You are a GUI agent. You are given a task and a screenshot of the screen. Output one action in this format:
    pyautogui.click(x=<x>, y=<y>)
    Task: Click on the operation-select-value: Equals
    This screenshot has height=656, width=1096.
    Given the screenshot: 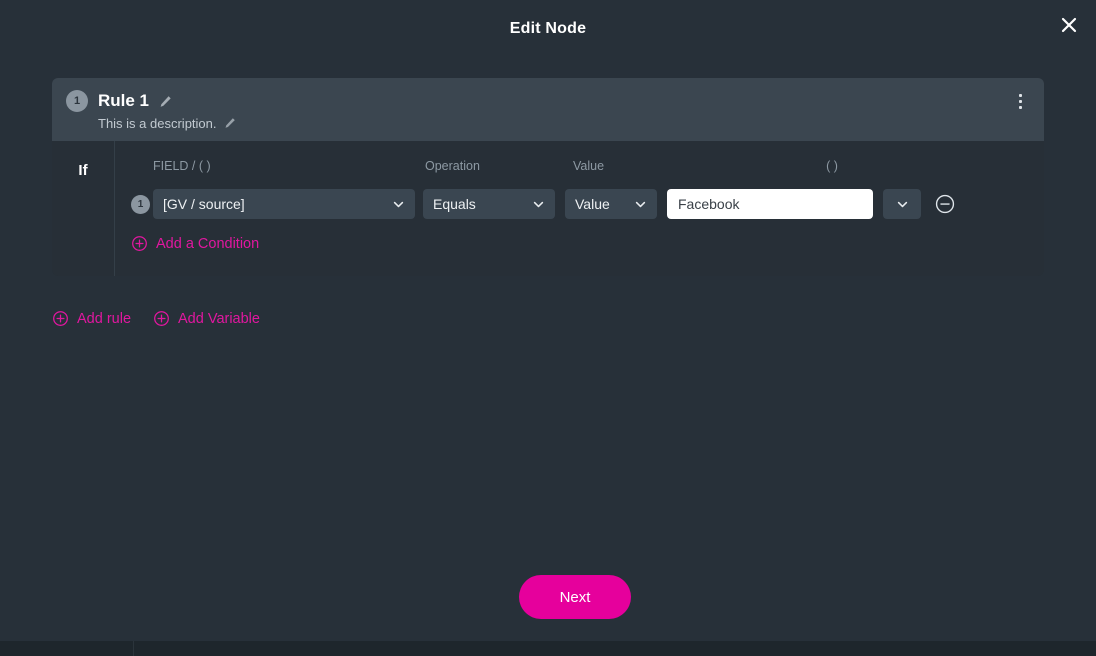 What is the action you would take?
    pyautogui.click(x=454, y=204)
    